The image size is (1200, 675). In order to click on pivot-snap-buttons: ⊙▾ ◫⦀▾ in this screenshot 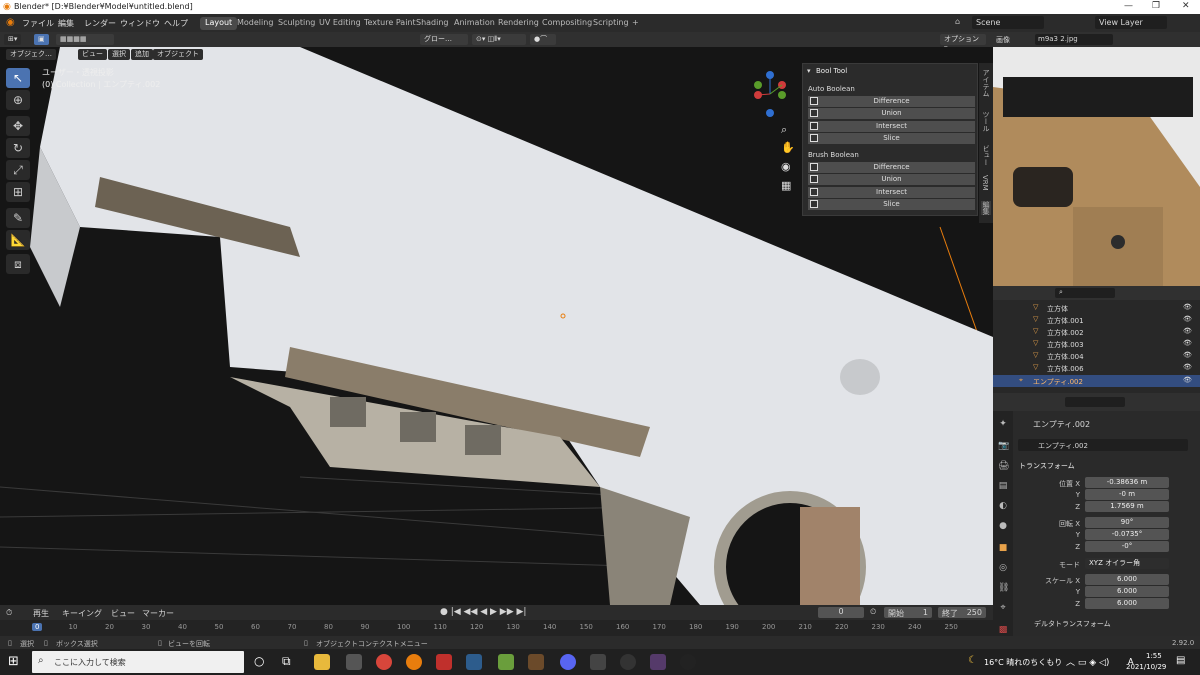, I will do `click(499, 39)`.